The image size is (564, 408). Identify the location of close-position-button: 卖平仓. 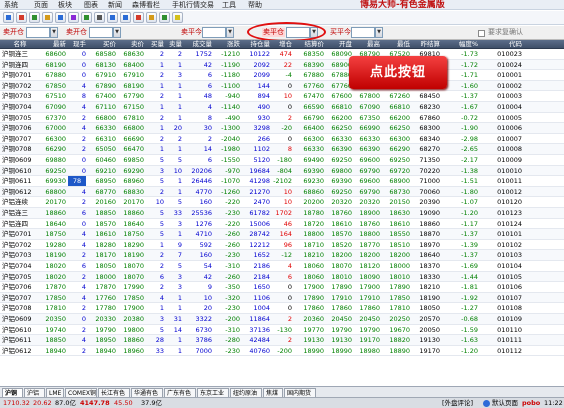
(273, 32).